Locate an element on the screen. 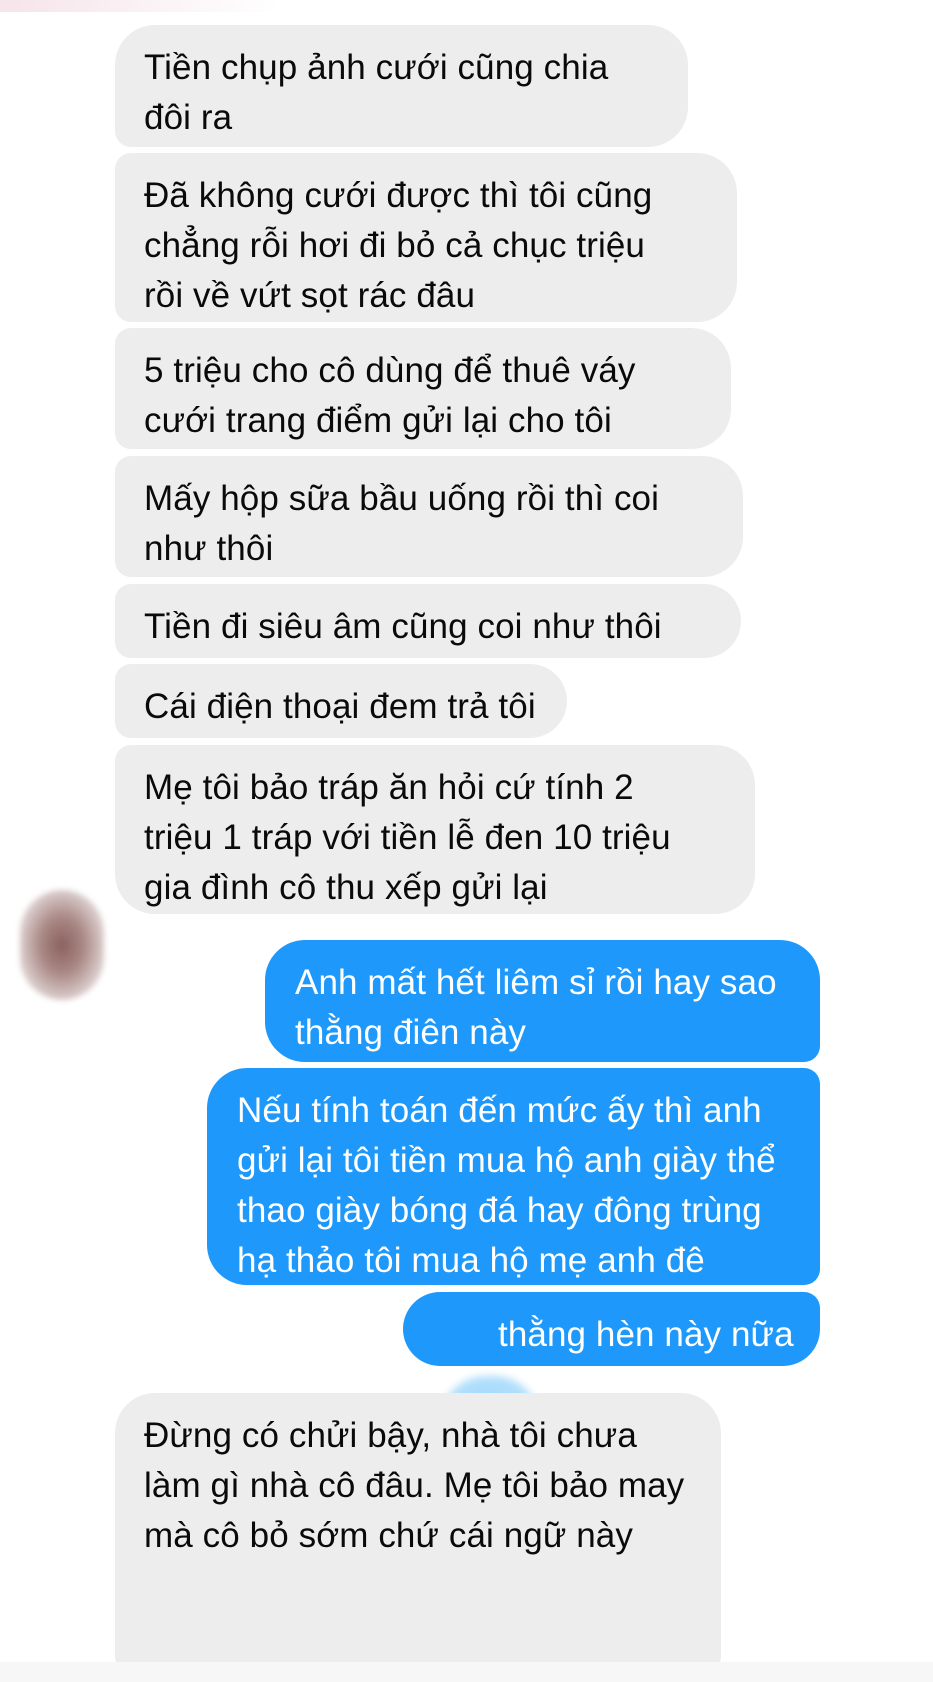  message-bubble-received: Tiền chụp ảnh cưới cũng chia đôi ra is located at coordinates (401, 86).